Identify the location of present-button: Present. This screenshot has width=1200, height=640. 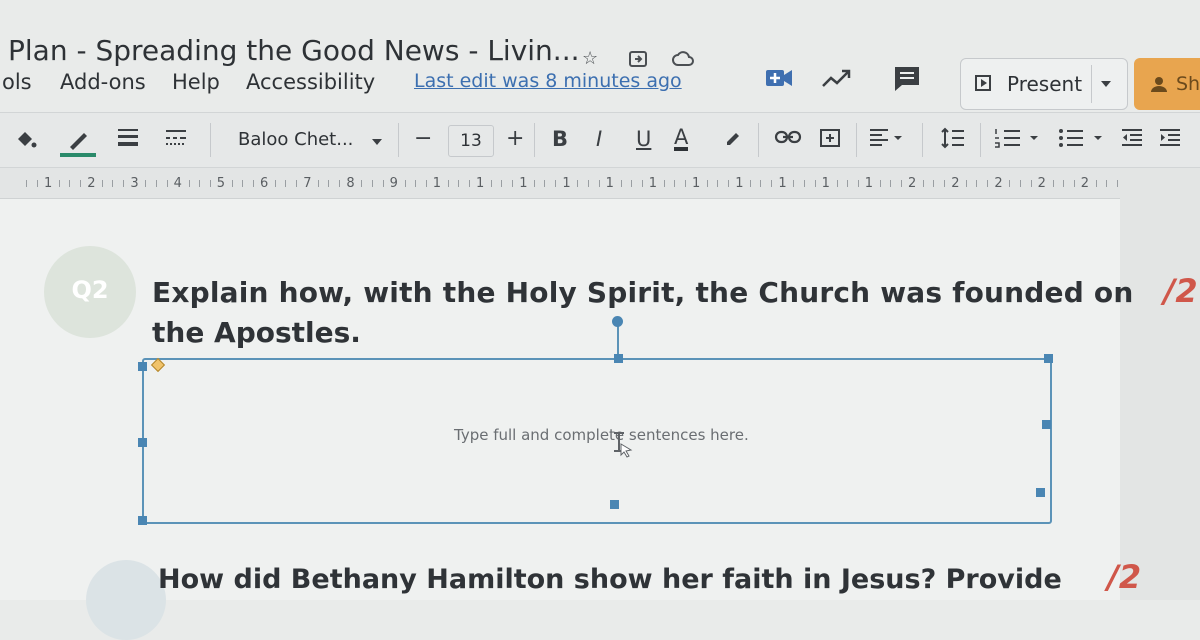
(1044, 84).